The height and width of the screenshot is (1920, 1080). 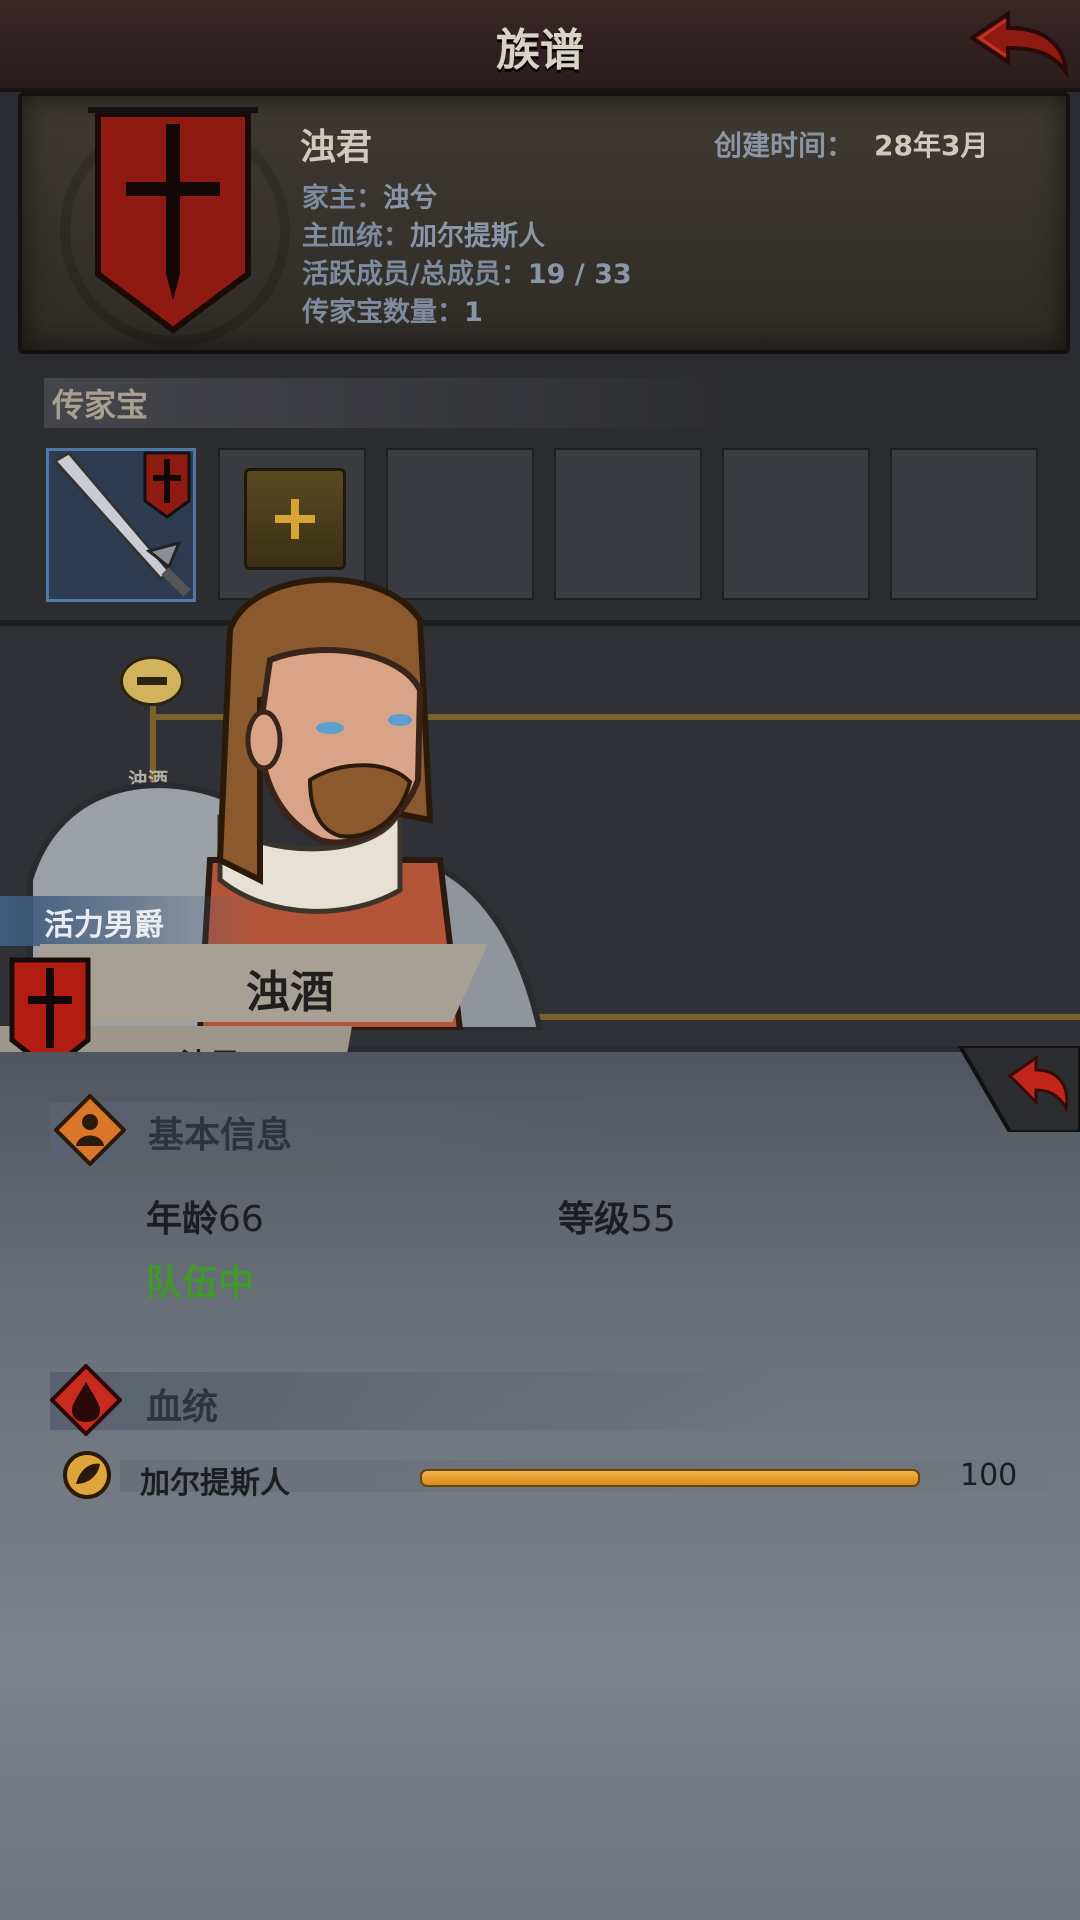 What do you see at coordinates (86, 1400) in the screenshot?
I see `blood-drop-icon` at bounding box center [86, 1400].